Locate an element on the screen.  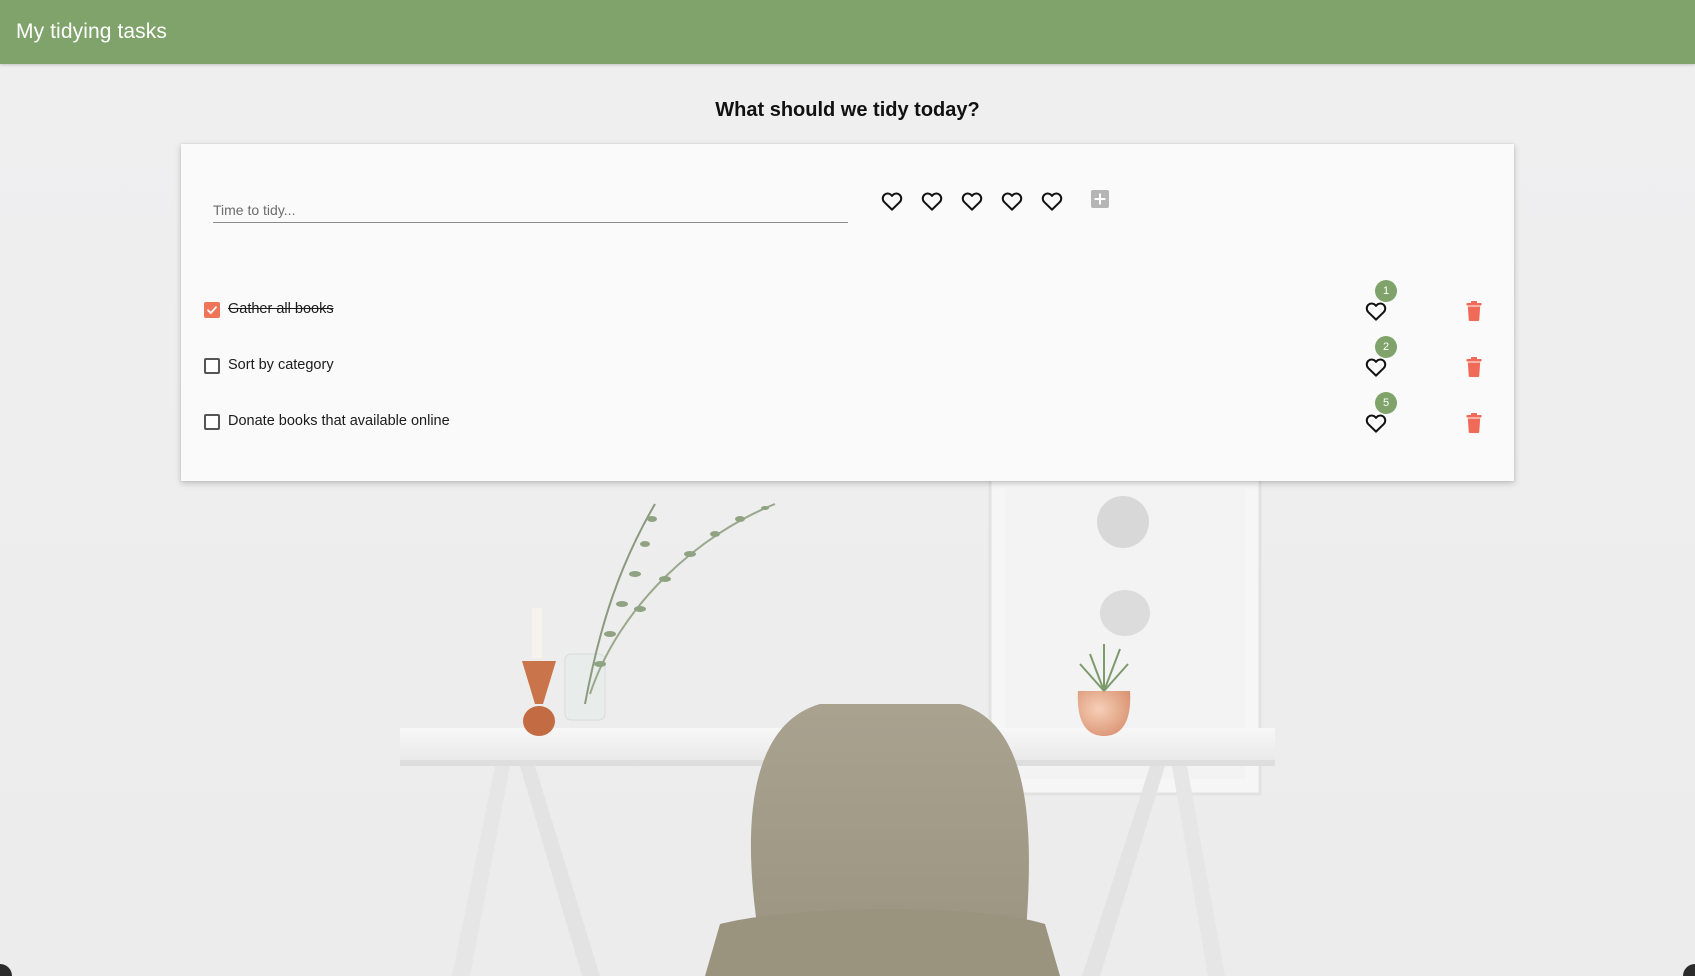
plus-square-icon is located at coordinates (1100, 199).